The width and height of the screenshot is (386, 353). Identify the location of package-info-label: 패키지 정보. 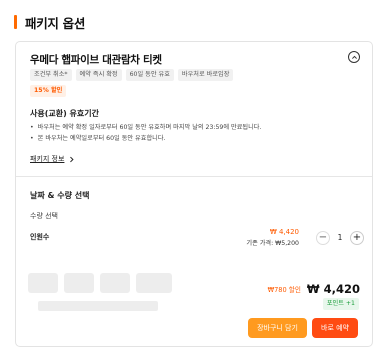
(47, 159).